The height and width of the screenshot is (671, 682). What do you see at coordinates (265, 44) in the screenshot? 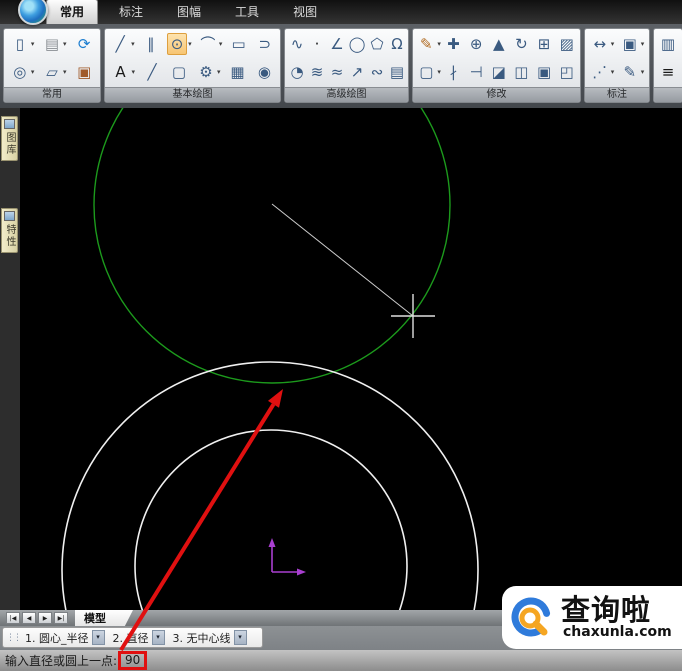
I see `polyline-button: ⊃` at bounding box center [265, 44].